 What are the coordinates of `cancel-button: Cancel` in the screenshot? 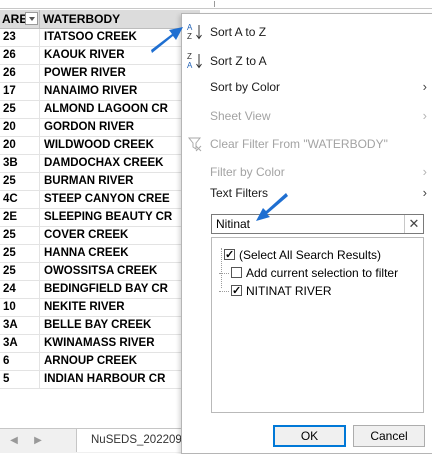 It's located at (389, 436).